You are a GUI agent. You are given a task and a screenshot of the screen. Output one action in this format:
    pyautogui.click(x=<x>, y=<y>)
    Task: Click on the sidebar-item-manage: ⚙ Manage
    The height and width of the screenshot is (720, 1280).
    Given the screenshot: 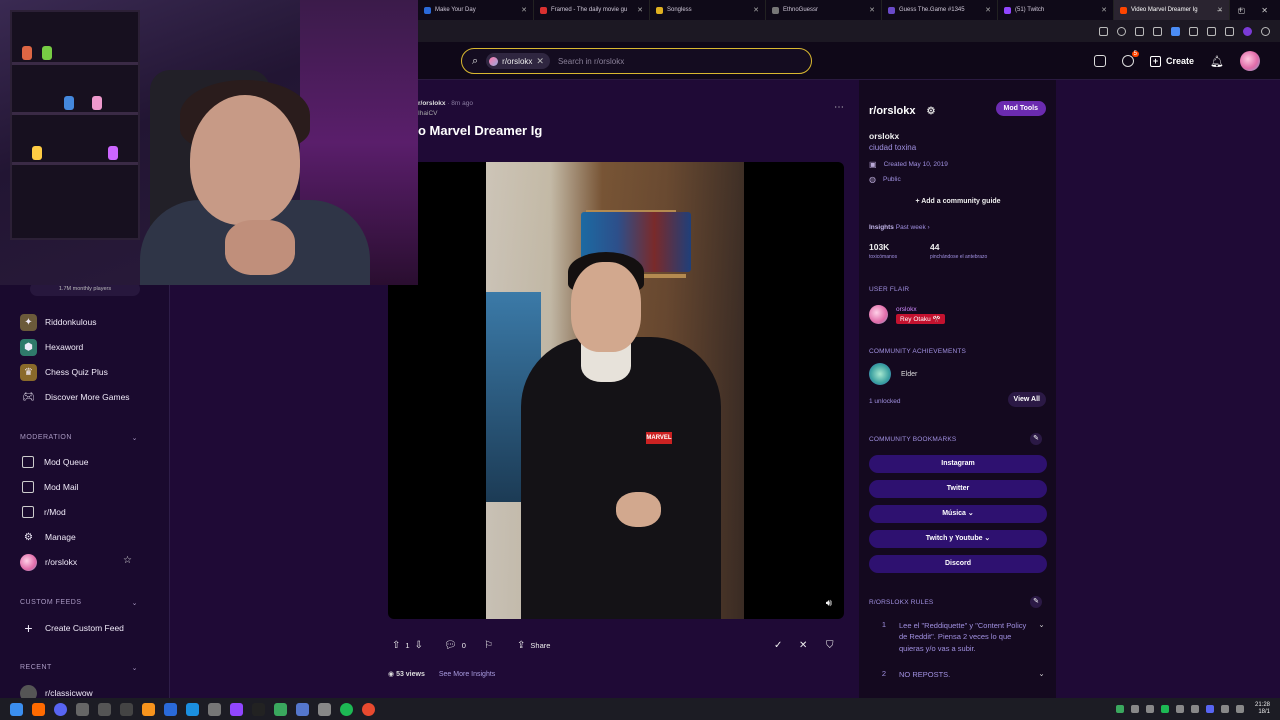 What is the action you would take?
    pyautogui.click(x=48, y=537)
    